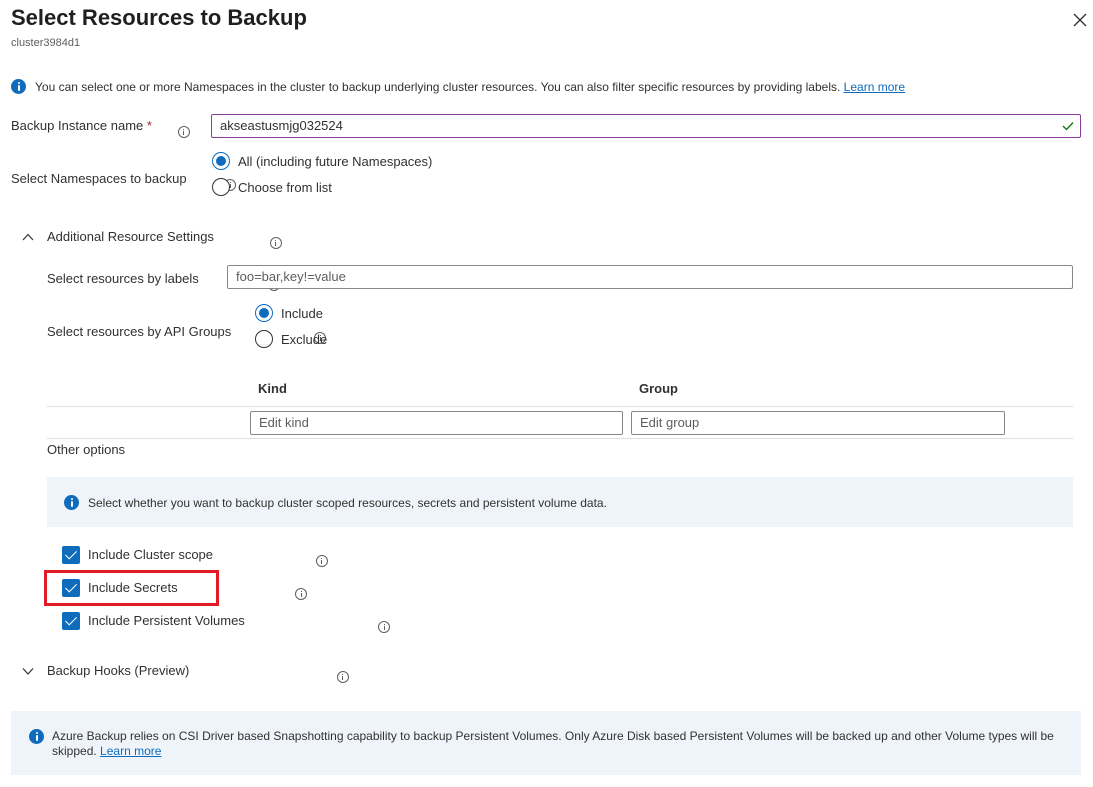 This screenshot has width=1093, height=787. What do you see at coordinates (302, 313) in the screenshot?
I see `api-include-label: Include` at bounding box center [302, 313].